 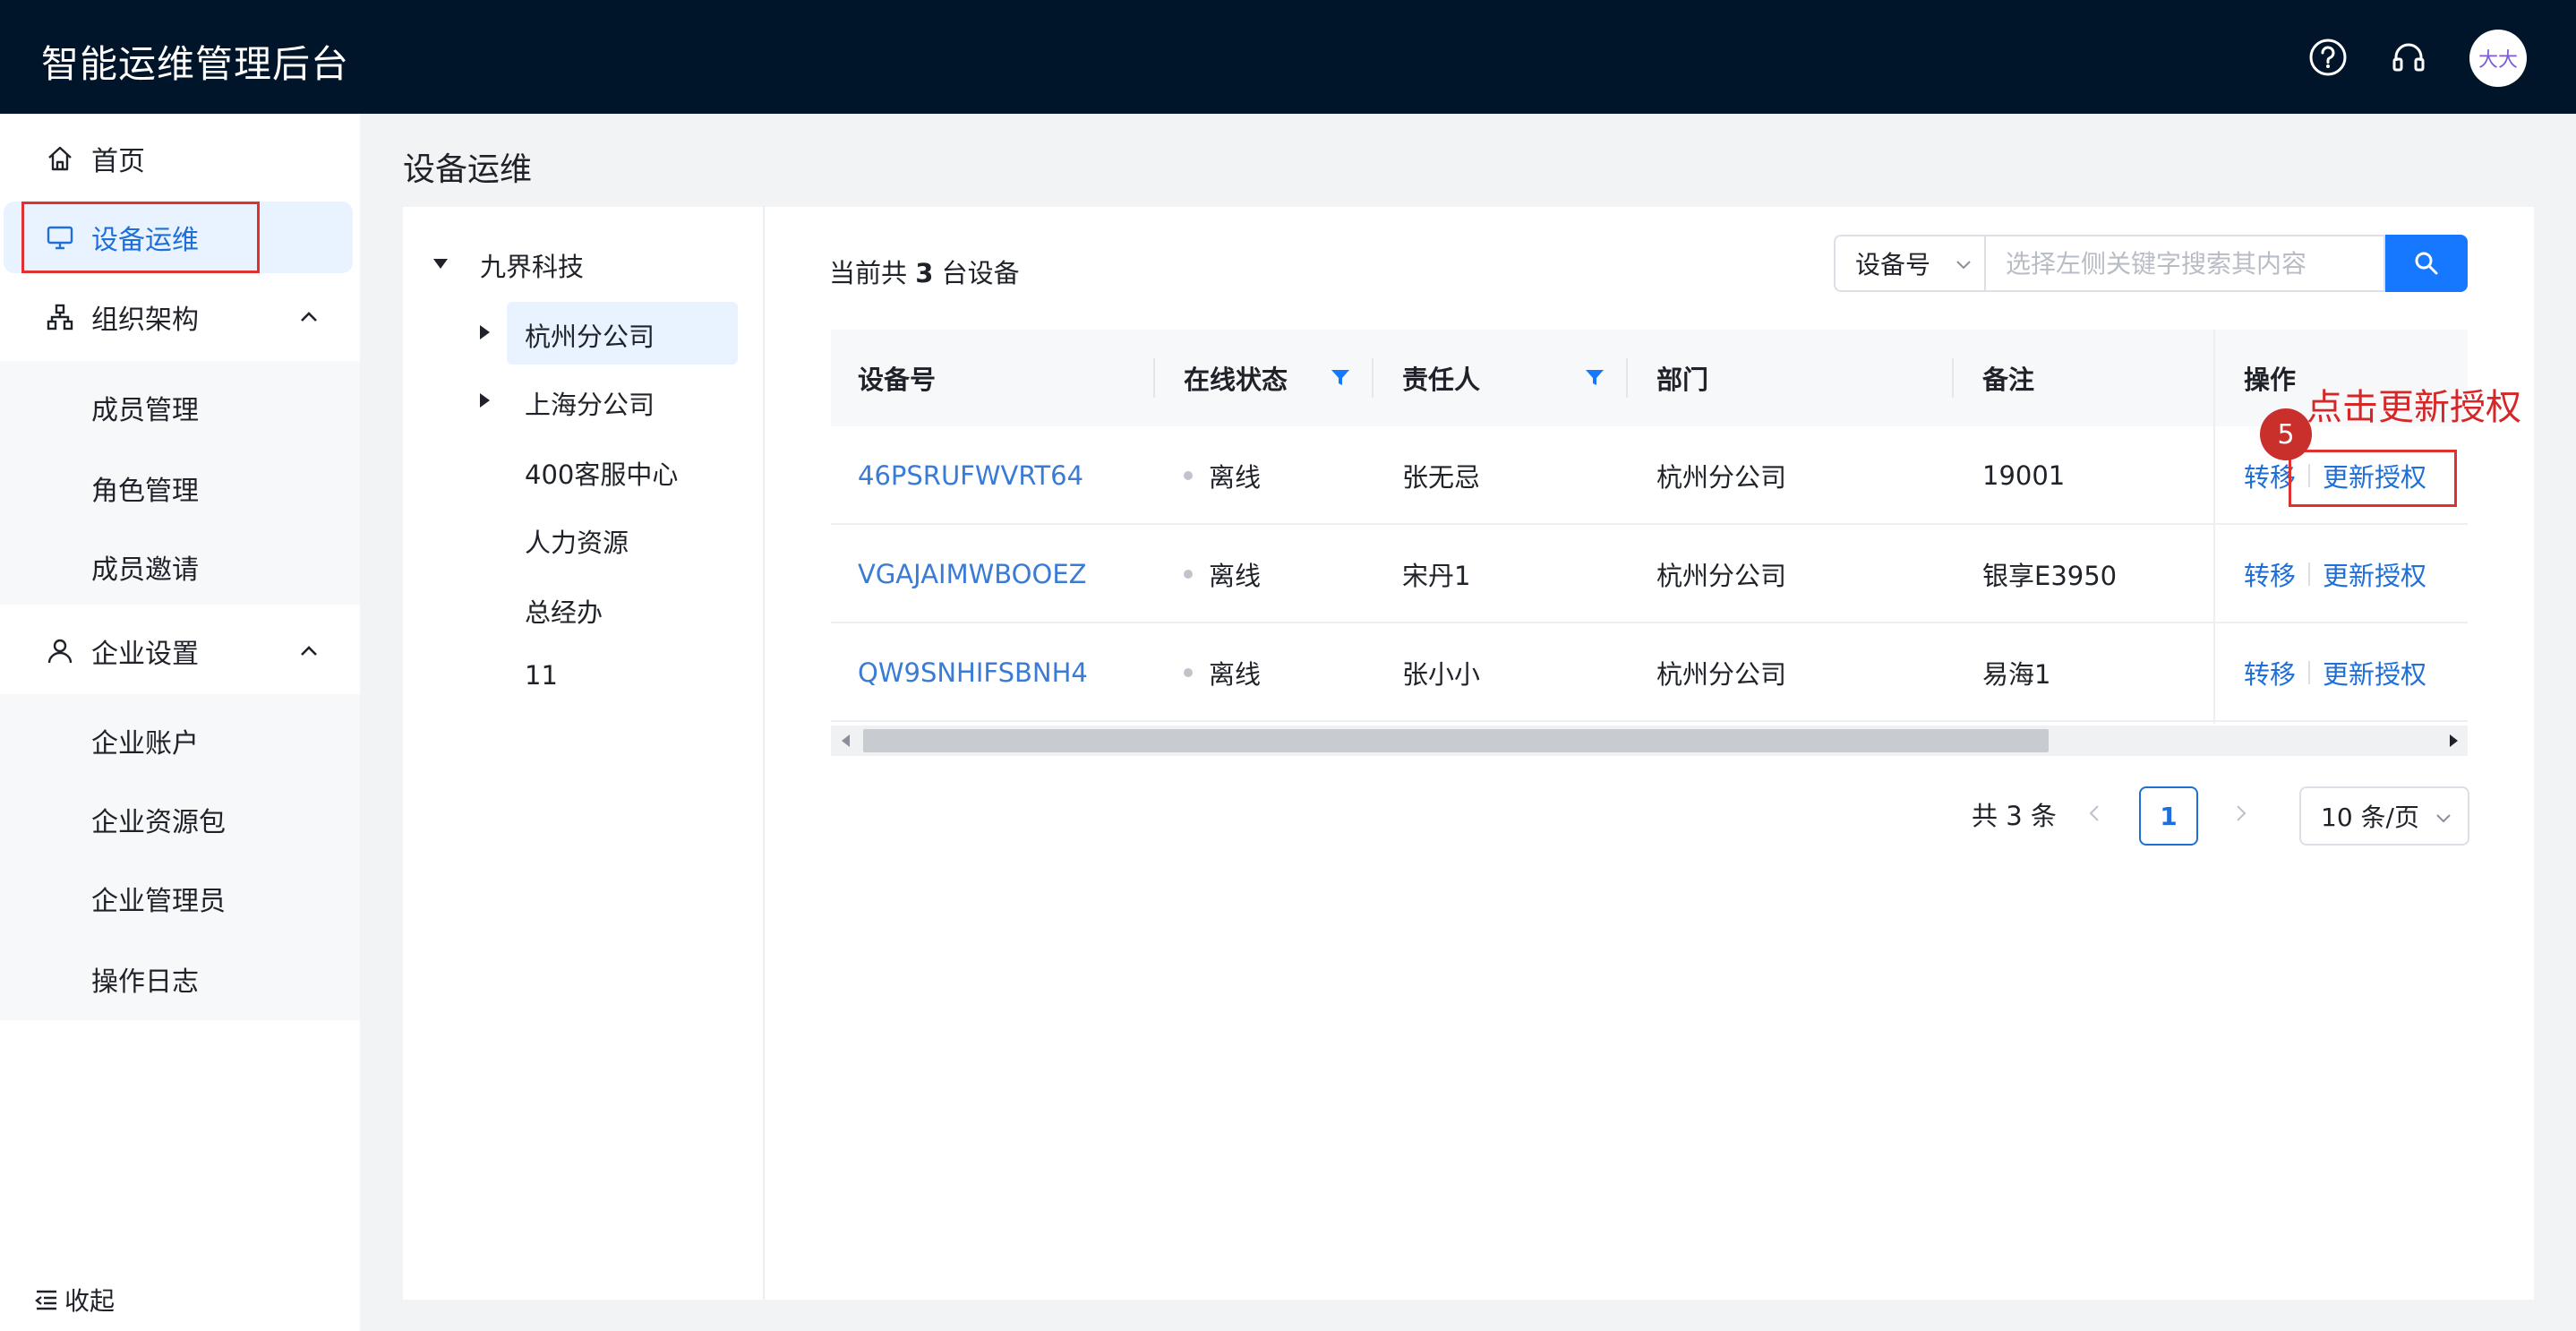 I want to click on summary-prefix: 当前共, so click(x=873, y=273).